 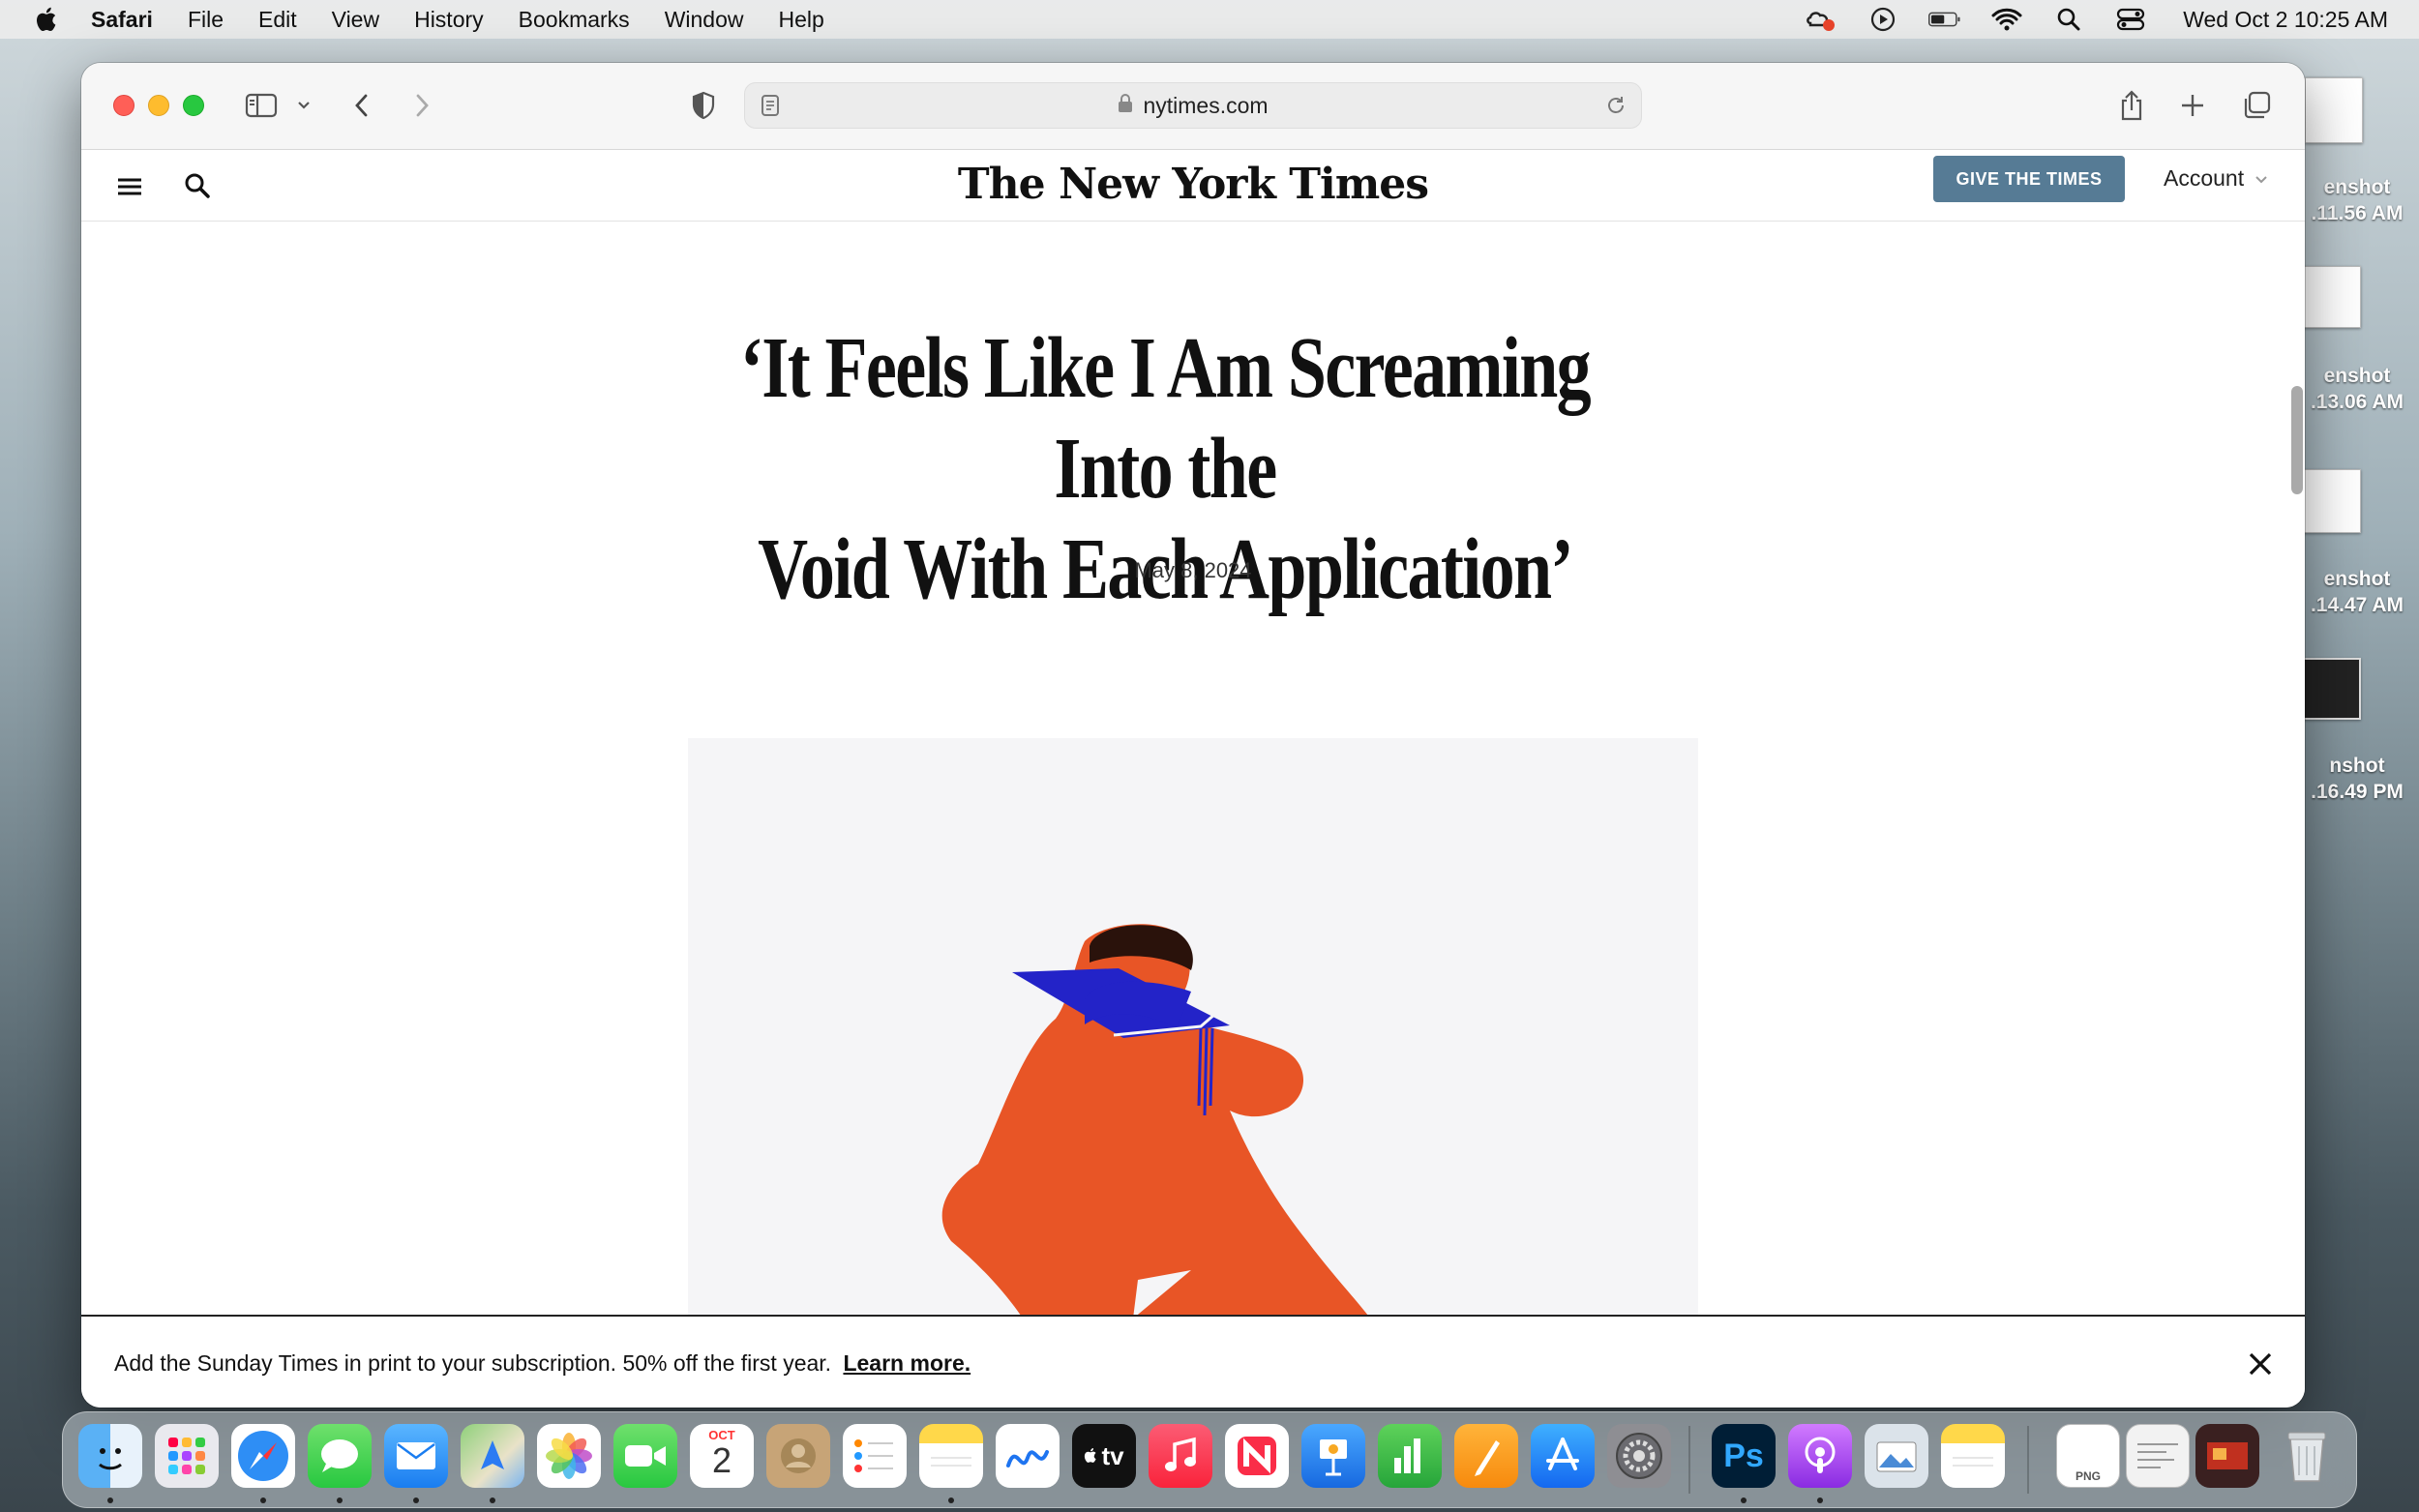 What do you see at coordinates (1206, 105) in the screenshot?
I see `url-text: nytimes.com` at bounding box center [1206, 105].